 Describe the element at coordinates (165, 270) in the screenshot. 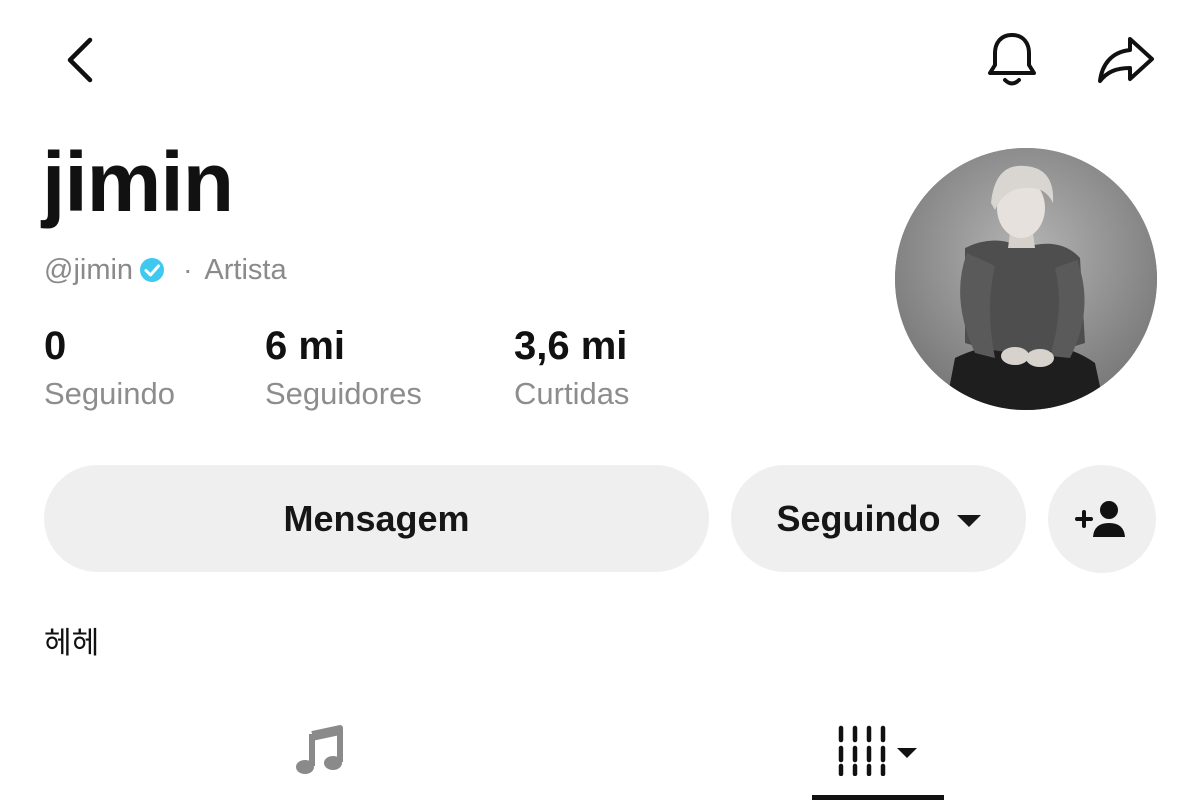

I see `profile-handle-row: @jimin · Artista` at that location.